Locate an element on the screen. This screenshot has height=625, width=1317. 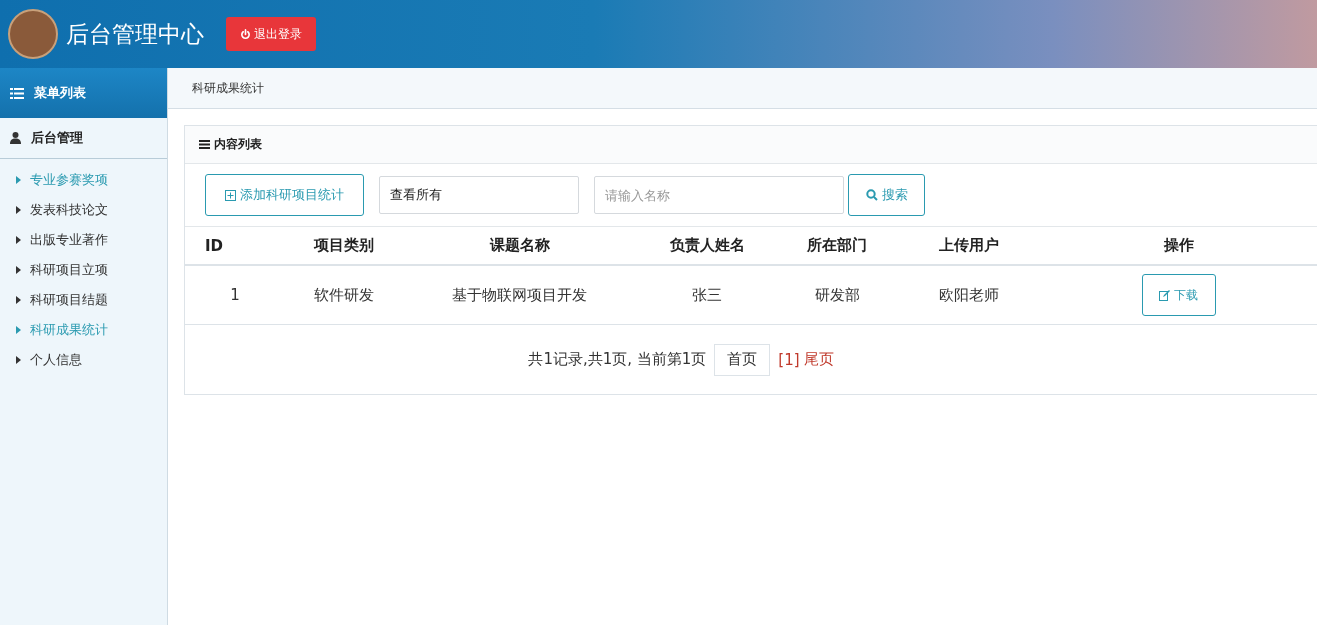
column-header: 上传用户 is located at coordinates (968, 245).